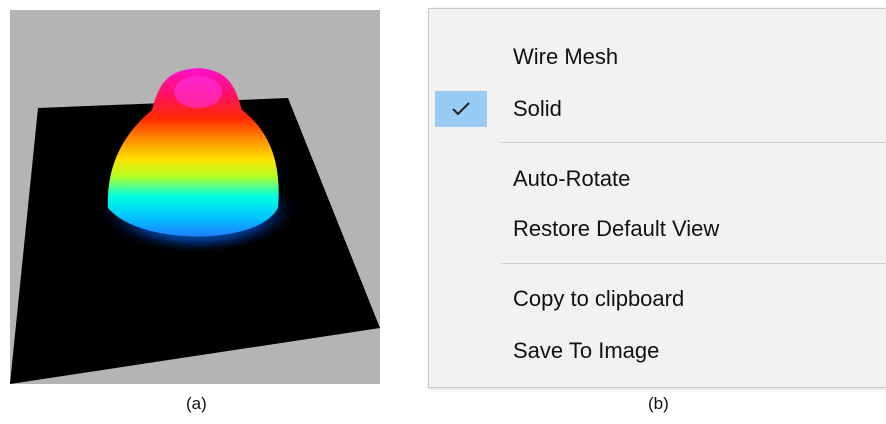 This screenshot has height=424, width=886. I want to click on menu-item-label: Copy to clipboard, so click(599, 298).